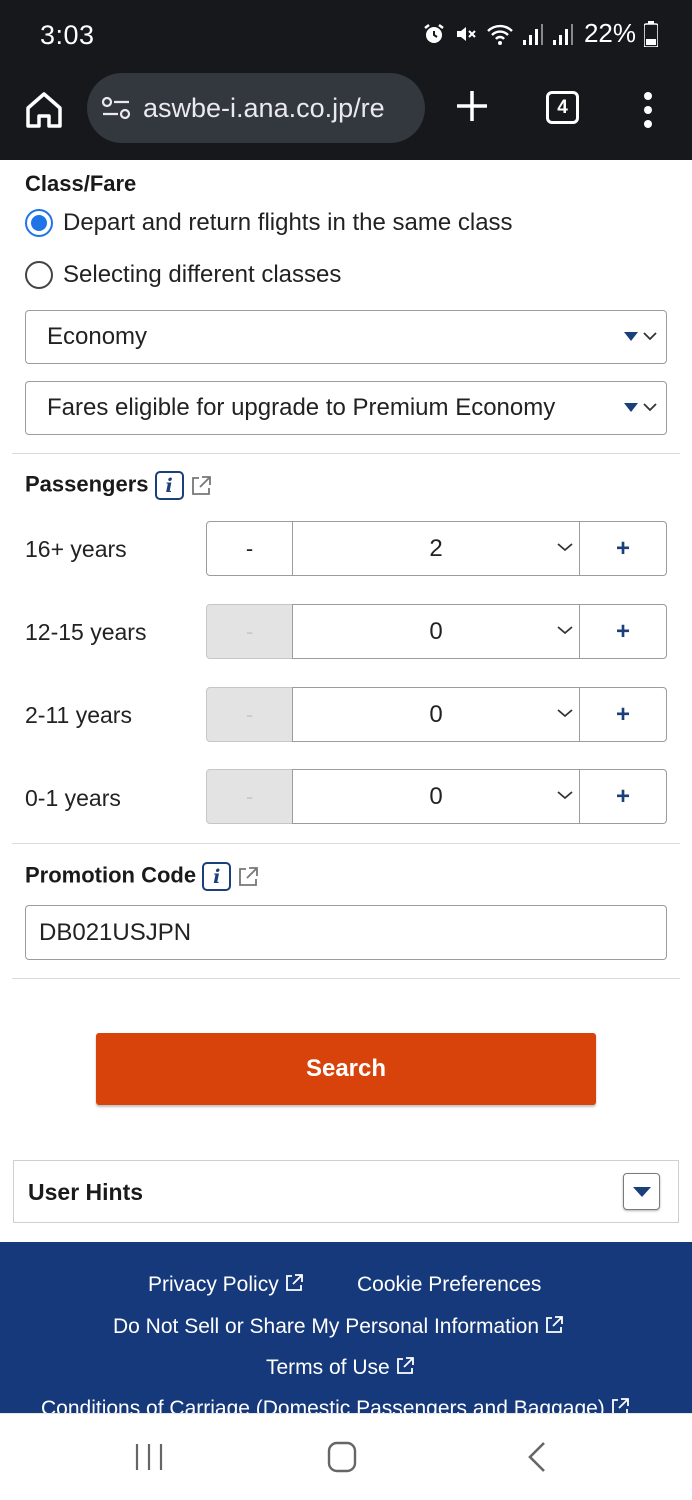 The width and height of the screenshot is (692, 1500). I want to click on passenger-age-label: 0-1 years, so click(73, 798).